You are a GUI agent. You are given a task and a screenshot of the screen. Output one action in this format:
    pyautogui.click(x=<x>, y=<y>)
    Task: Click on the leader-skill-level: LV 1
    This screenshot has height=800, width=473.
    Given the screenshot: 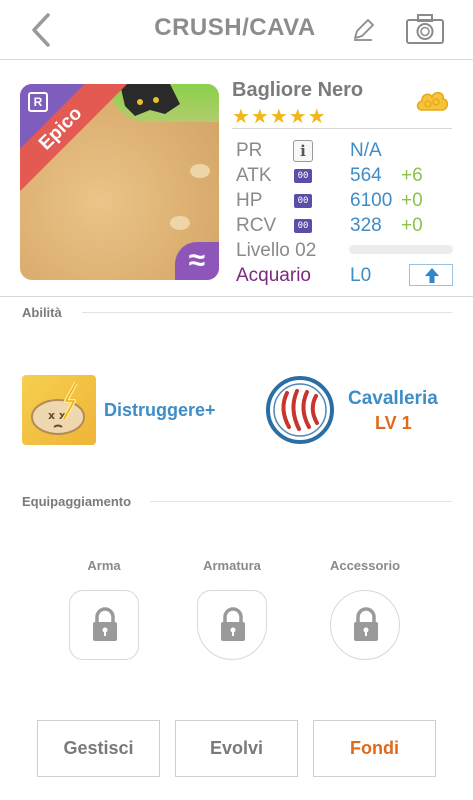 What is the action you would take?
    pyautogui.click(x=393, y=423)
    